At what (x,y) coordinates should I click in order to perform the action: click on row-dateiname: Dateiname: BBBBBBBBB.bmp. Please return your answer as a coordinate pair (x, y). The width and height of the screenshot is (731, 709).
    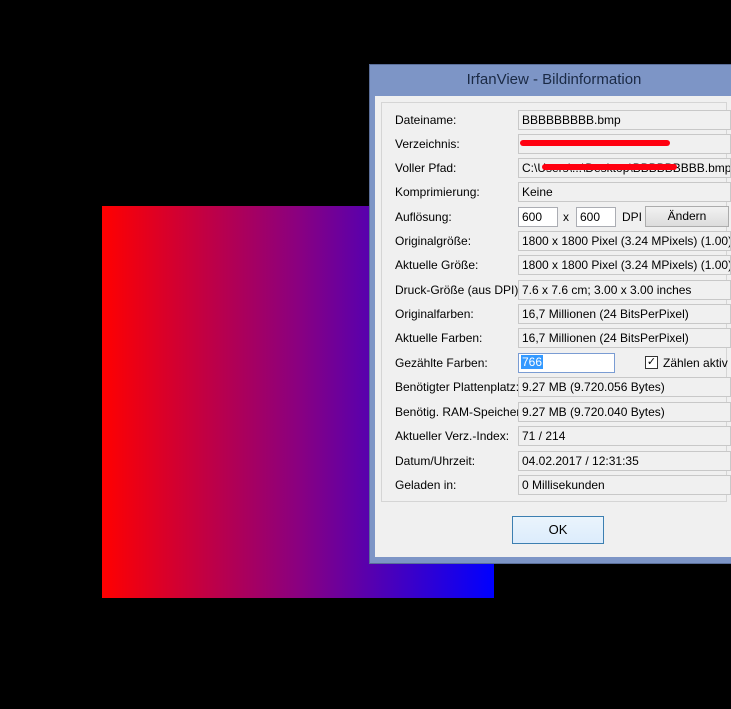
    Looking at the image, I should click on (556, 120).